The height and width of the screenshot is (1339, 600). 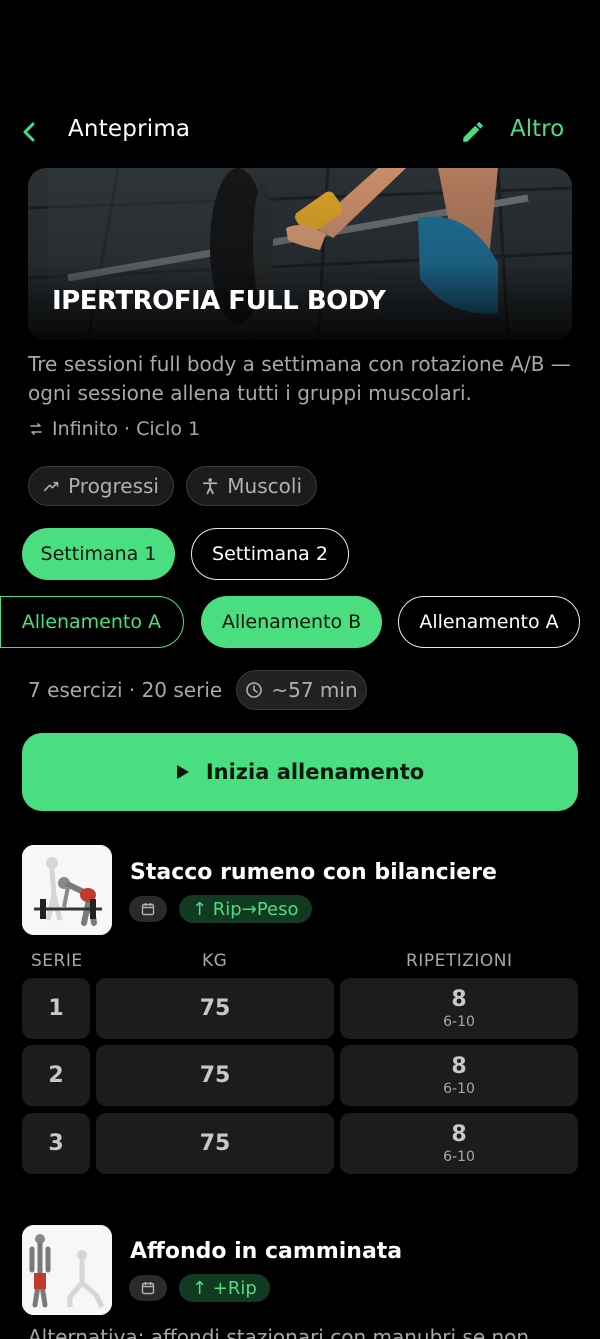 I want to click on trending-up-icon, so click(x=51, y=486).